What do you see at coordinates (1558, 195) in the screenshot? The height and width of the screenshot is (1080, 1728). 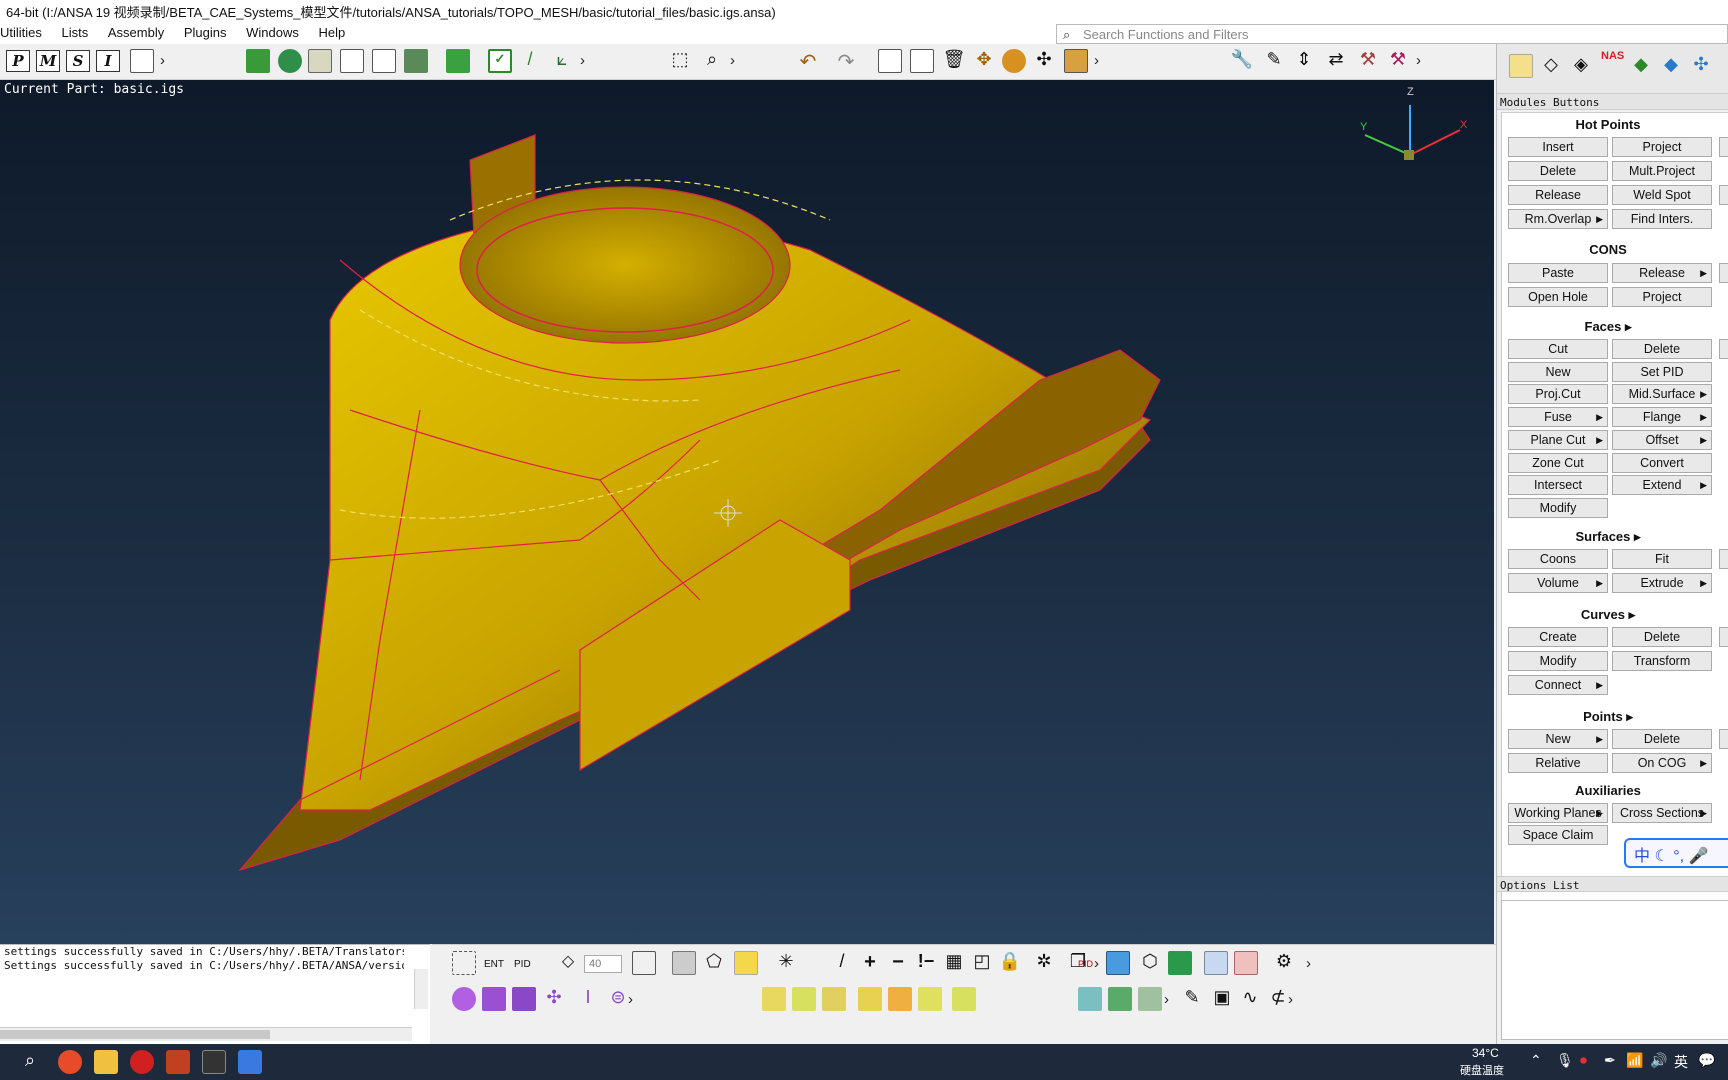 I see `hot-points-release-button: Release` at bounding box center [1558, 195].